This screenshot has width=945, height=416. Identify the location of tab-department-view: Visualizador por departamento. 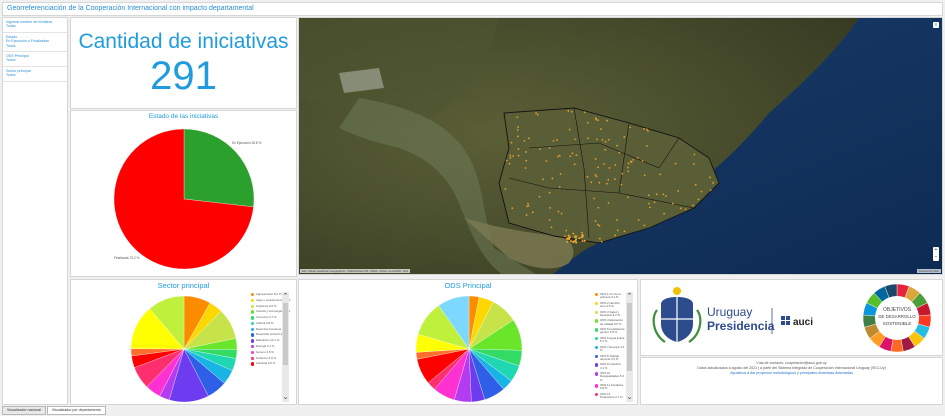
(76, 410).